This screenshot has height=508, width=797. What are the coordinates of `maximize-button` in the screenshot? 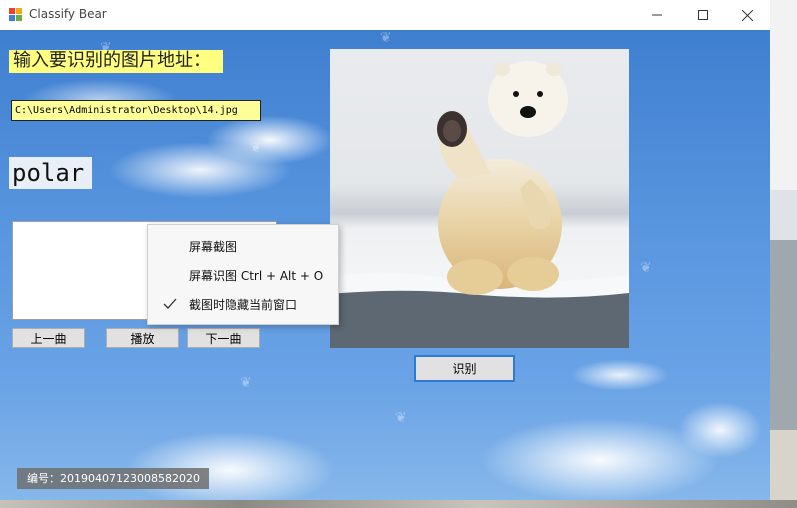 It's located at (703, 15).